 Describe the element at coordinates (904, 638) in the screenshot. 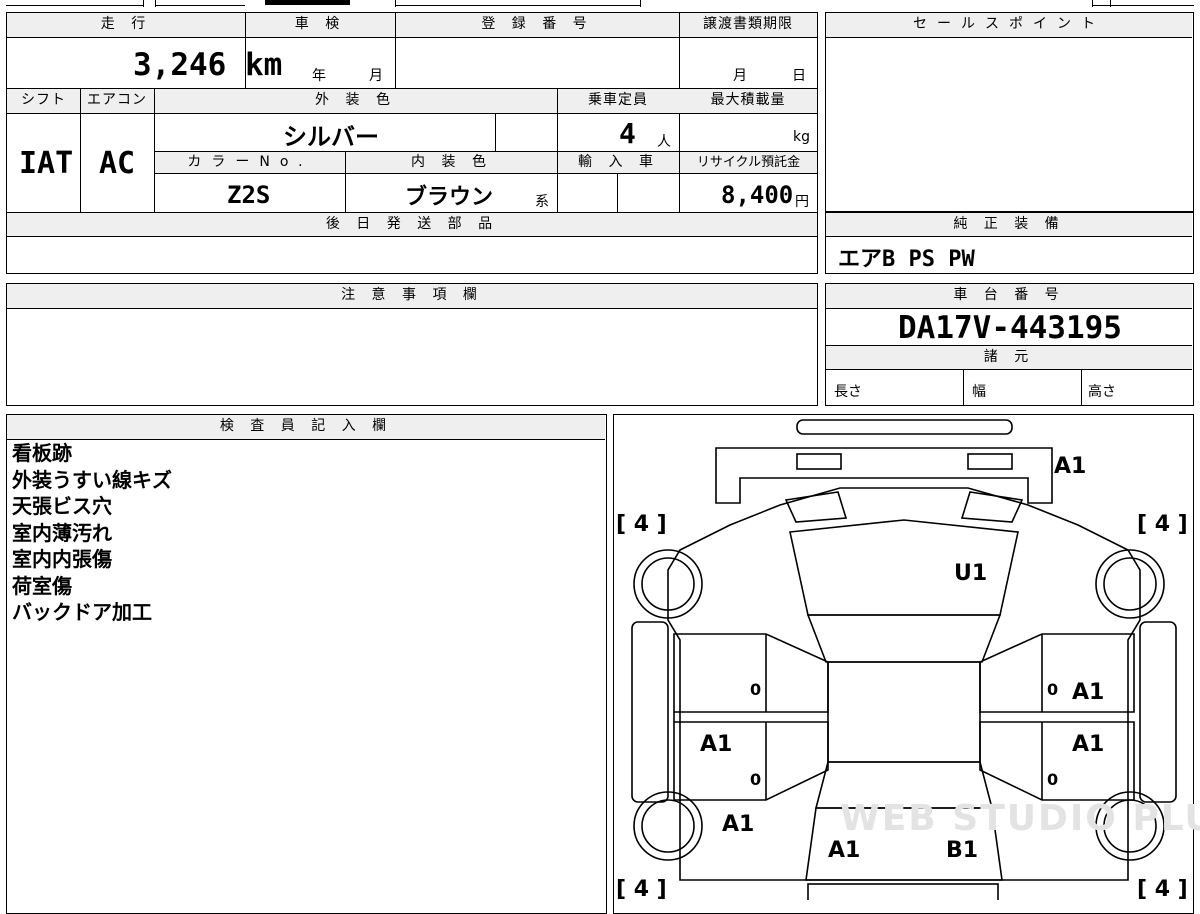

I see `diagram-windshield` at that location.